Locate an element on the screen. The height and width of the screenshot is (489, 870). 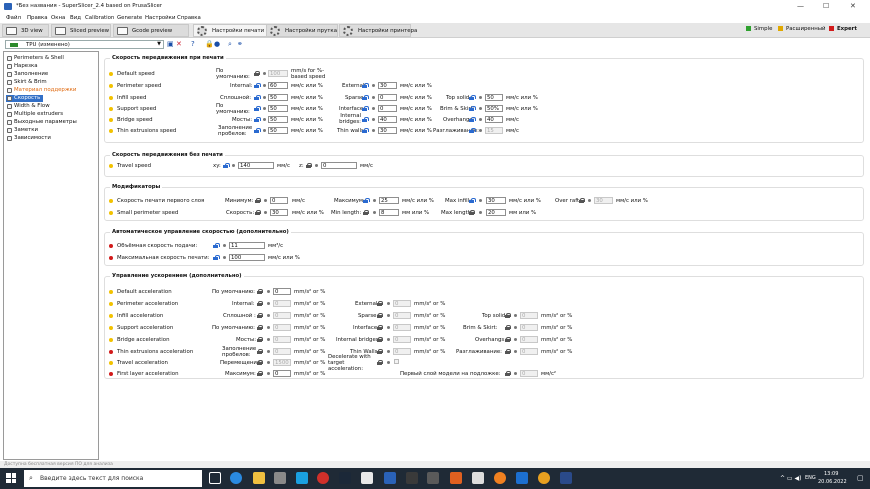
infill-solid-input: 50 is located at coordinates (278, 97).